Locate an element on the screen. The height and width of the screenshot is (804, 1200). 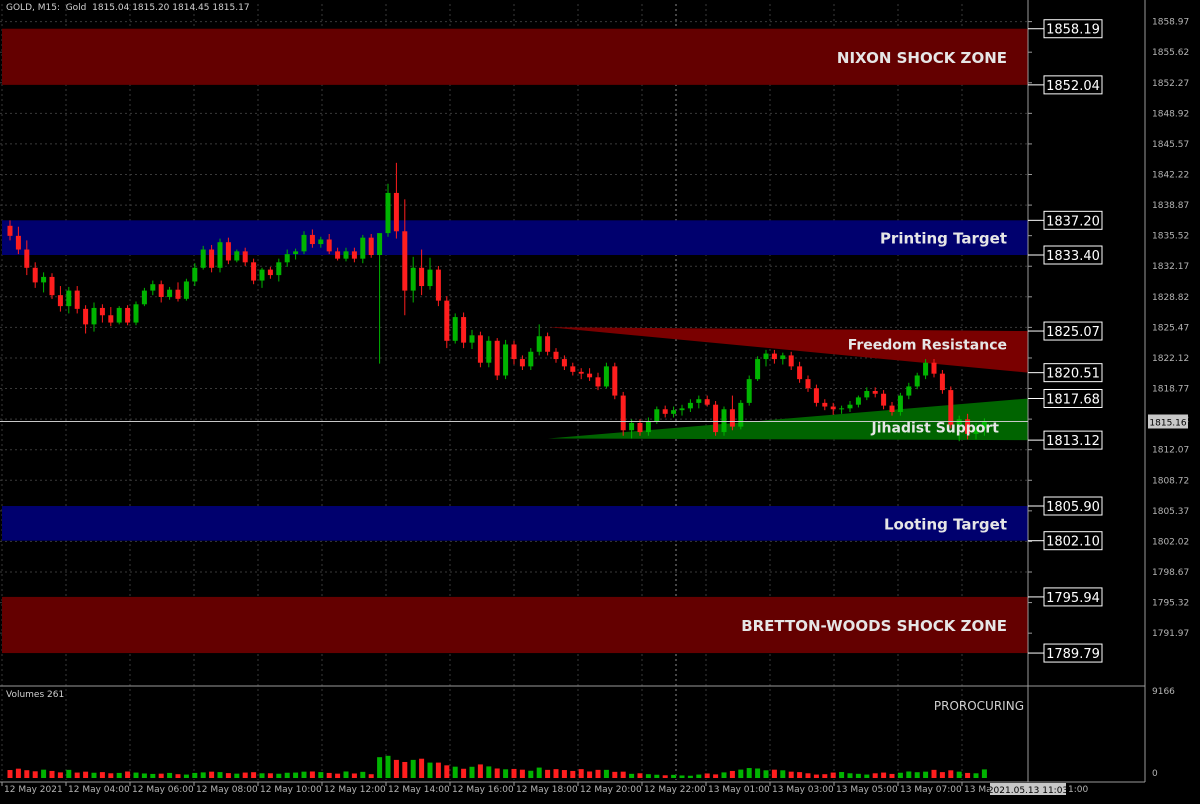
zone-1-bottom-label: 1833.40 is located at coordinates (1073, 256).